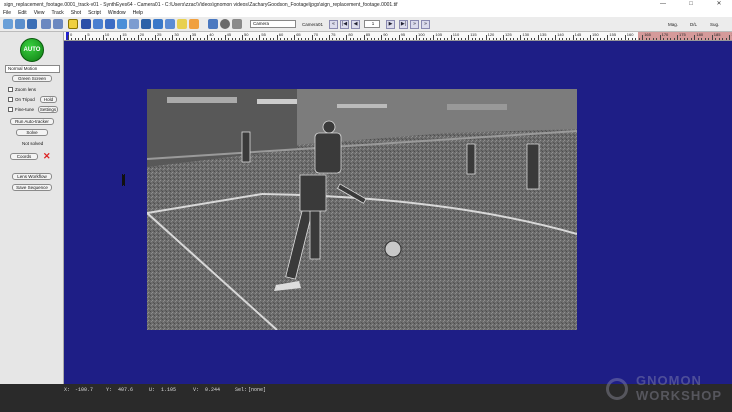  I want to click on rewind-button: «, so click(333, 24).